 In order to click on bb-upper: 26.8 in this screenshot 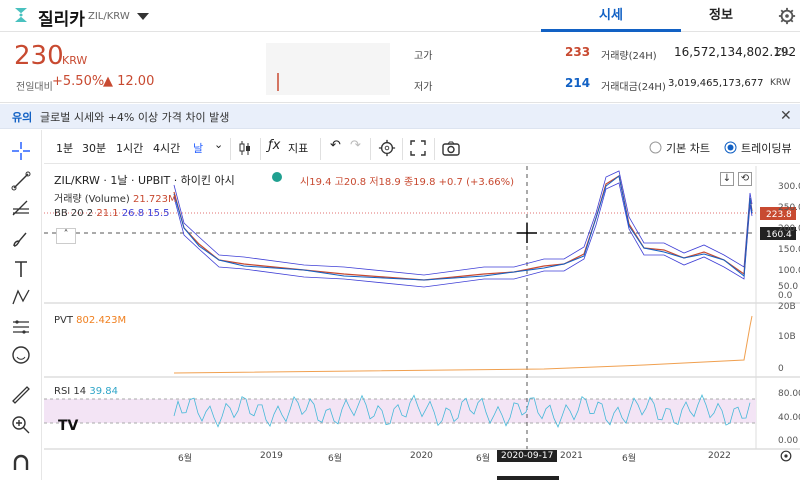, I will do `click(133, 213)`.